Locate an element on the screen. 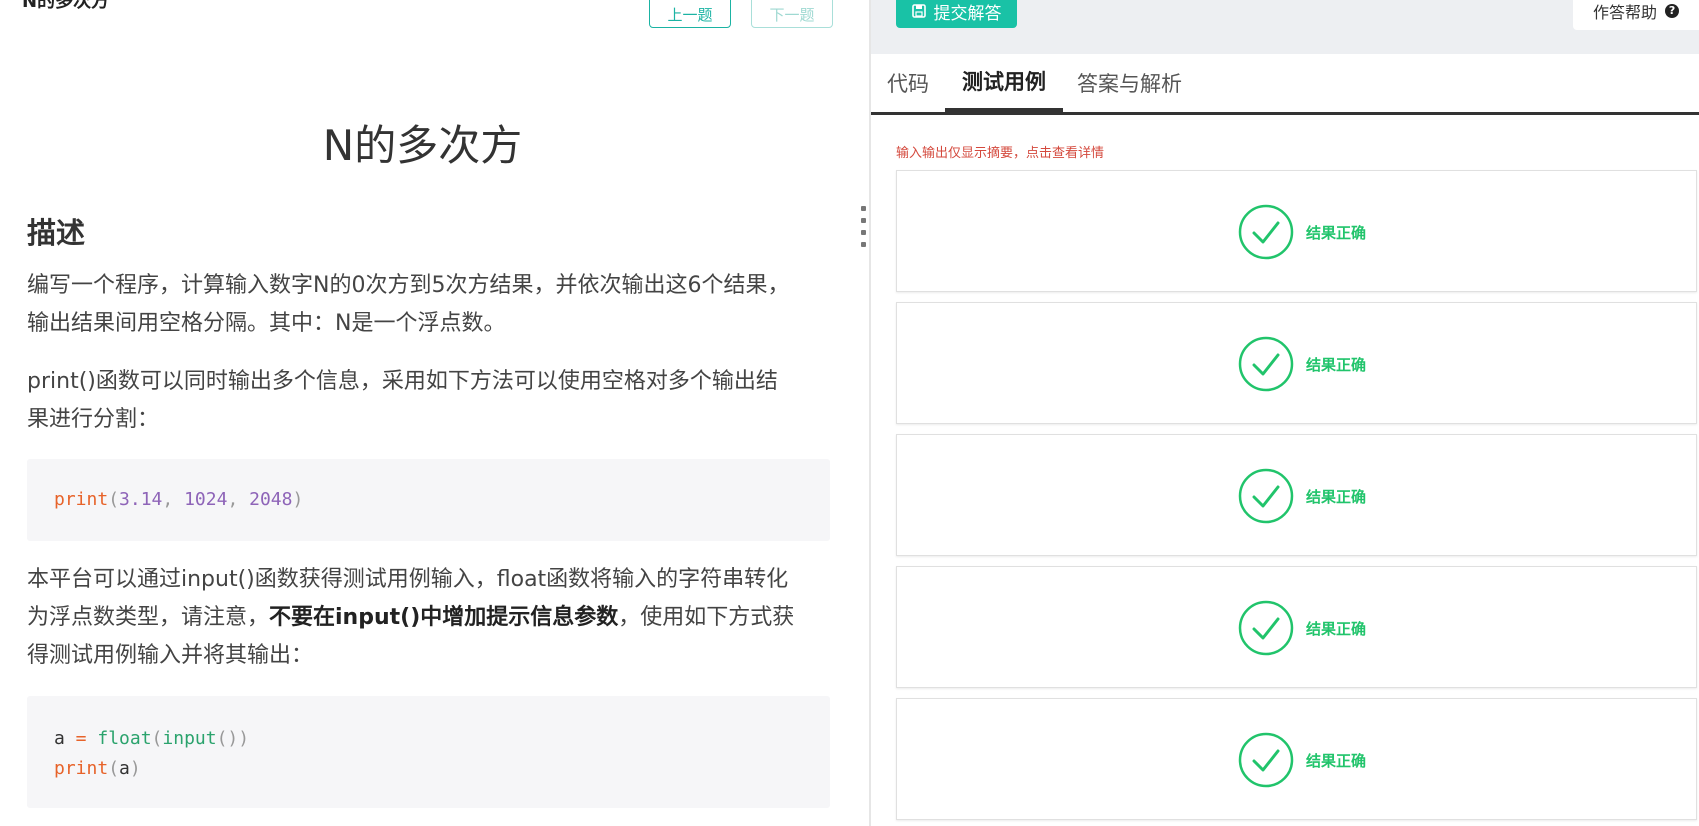 This screenshot has width=1699, height=826. code-token: ()) is located at coordinates (233, 738).